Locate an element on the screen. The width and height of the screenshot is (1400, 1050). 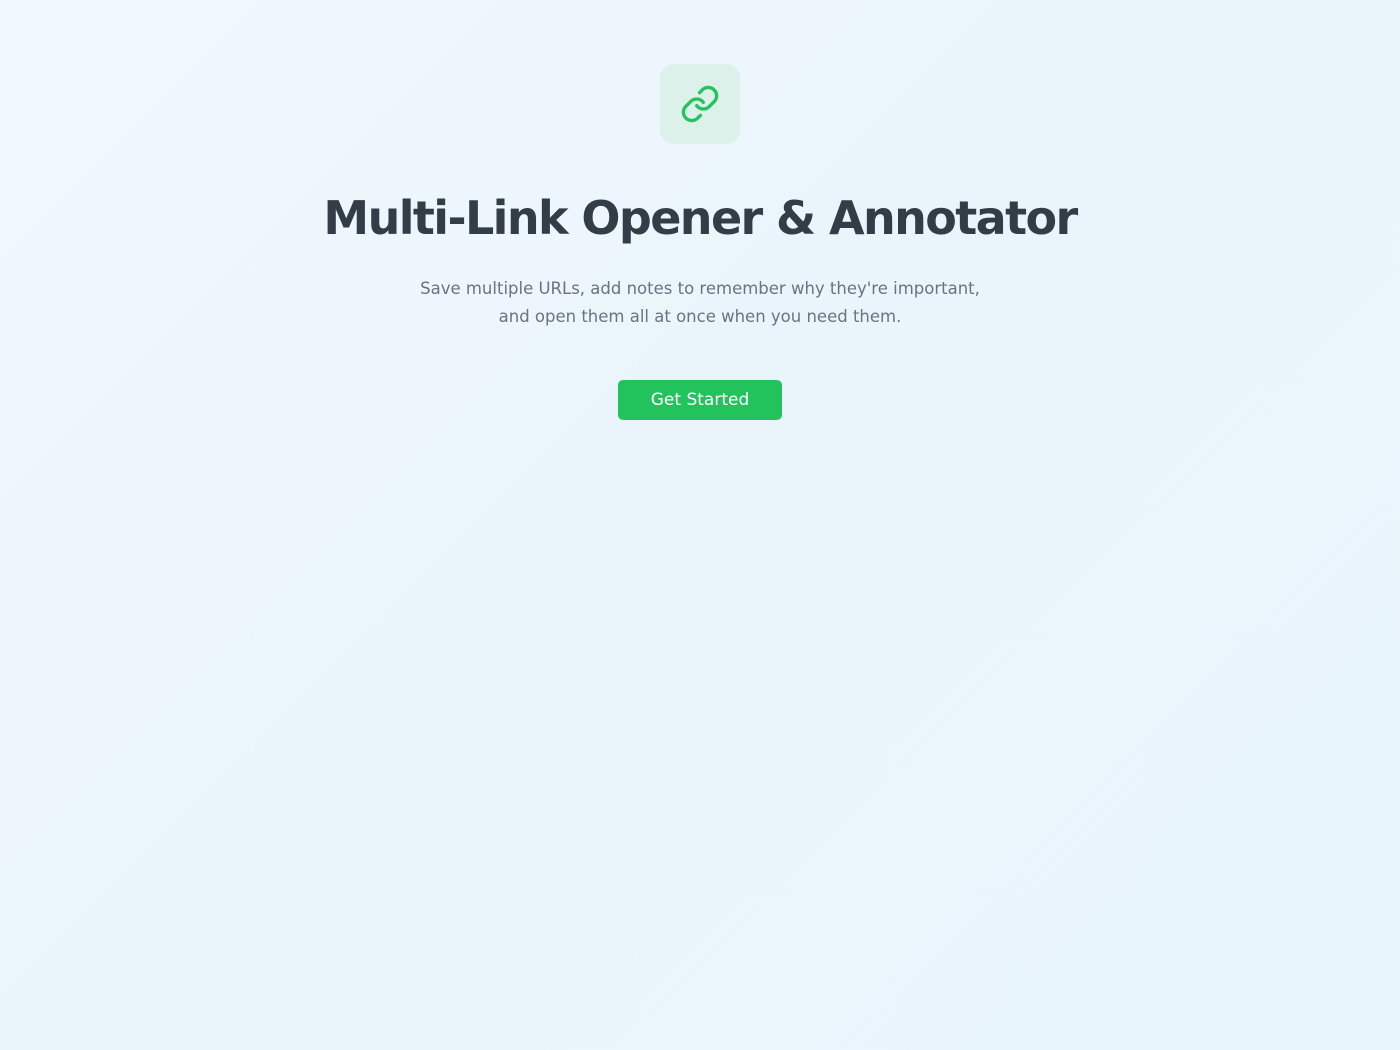
logo-tile is located at coordinates (700, 104).